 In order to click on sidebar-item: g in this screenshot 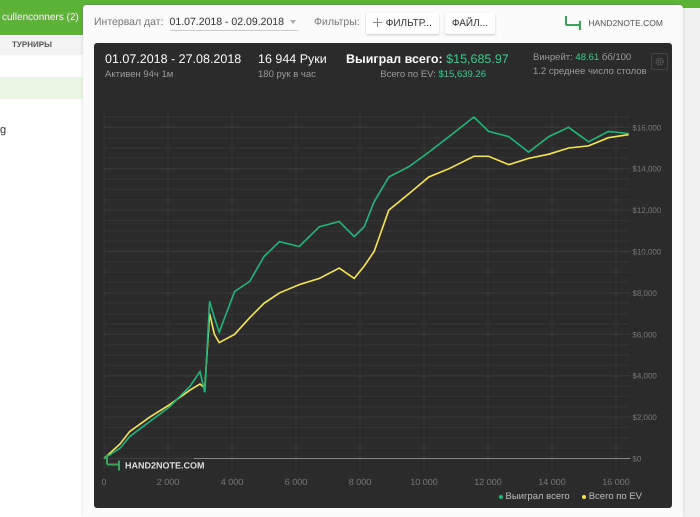, I will do `click(41, 130)`.